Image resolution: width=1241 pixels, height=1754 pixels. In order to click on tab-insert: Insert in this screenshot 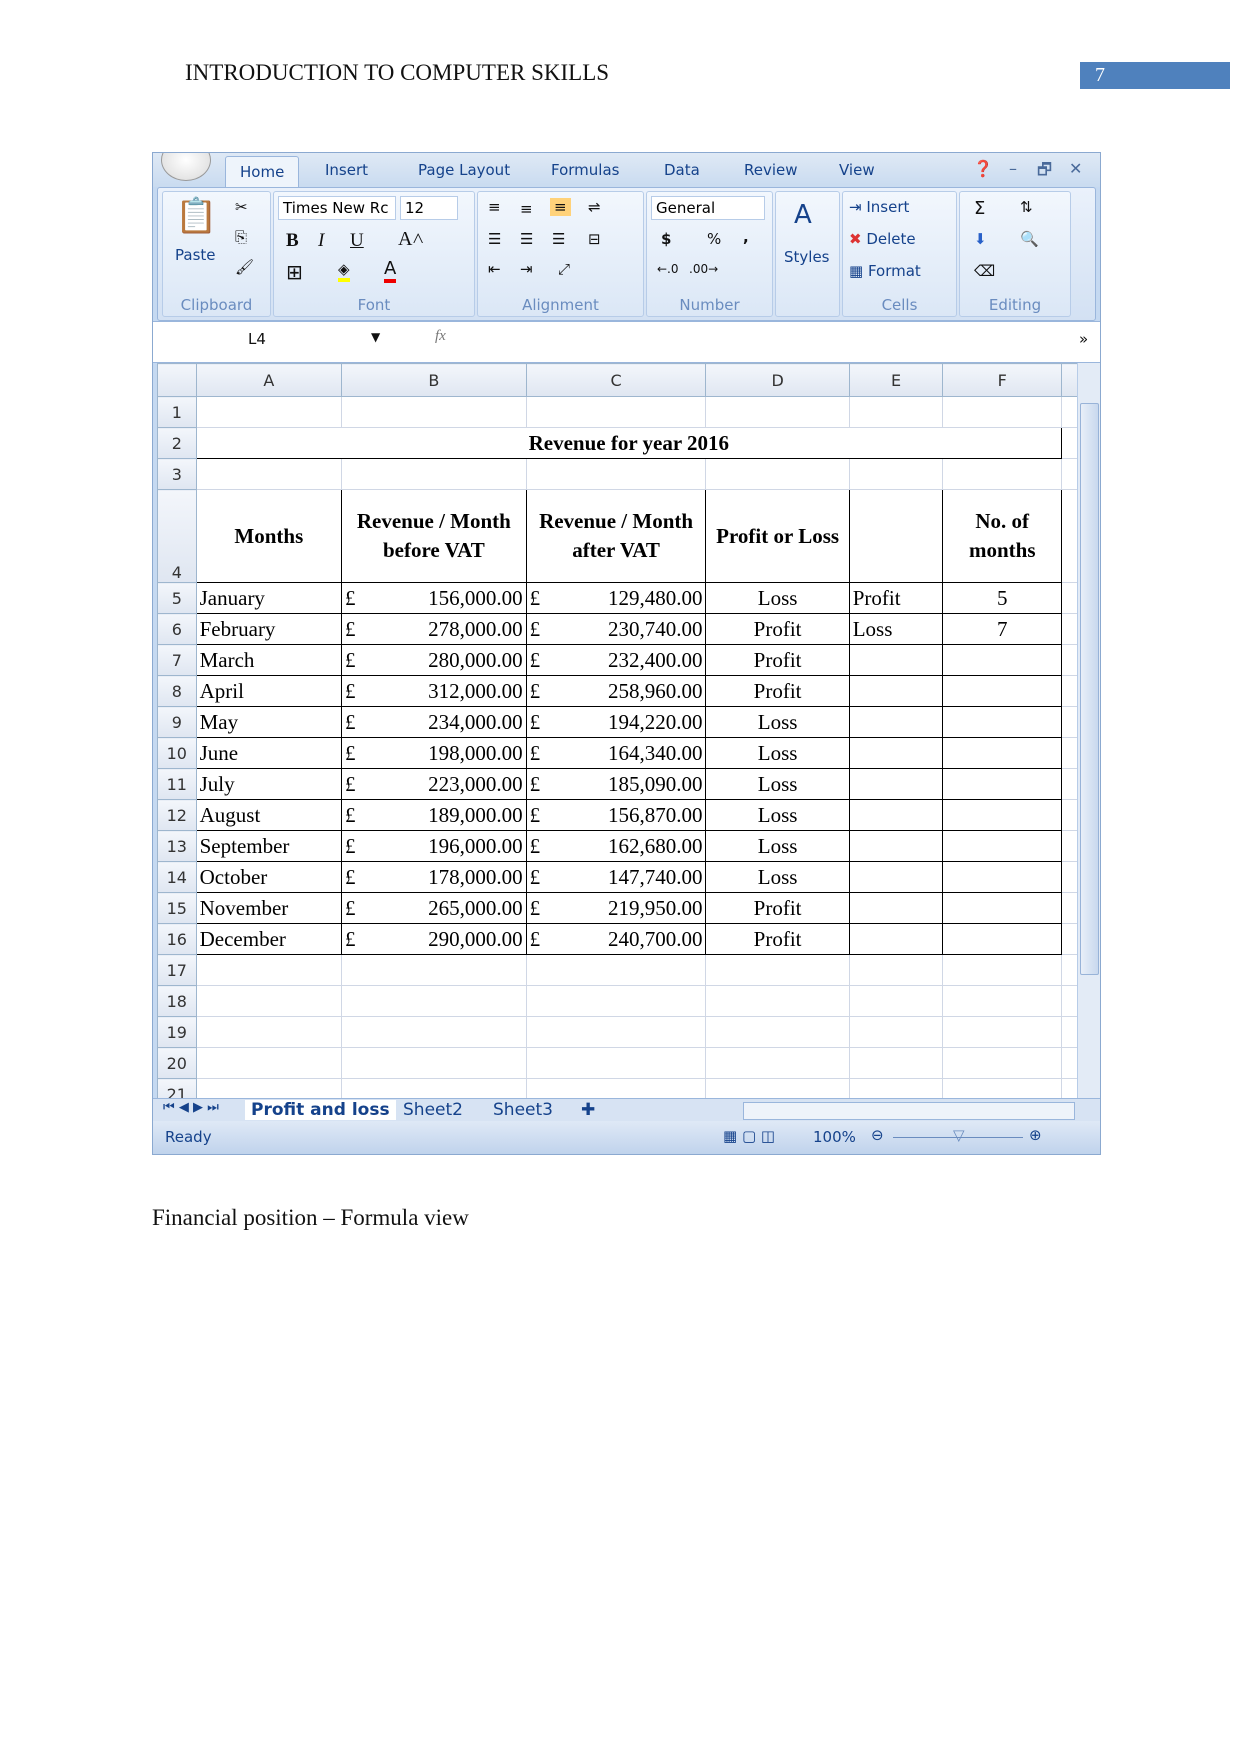, I will do `click(346, 170)`.